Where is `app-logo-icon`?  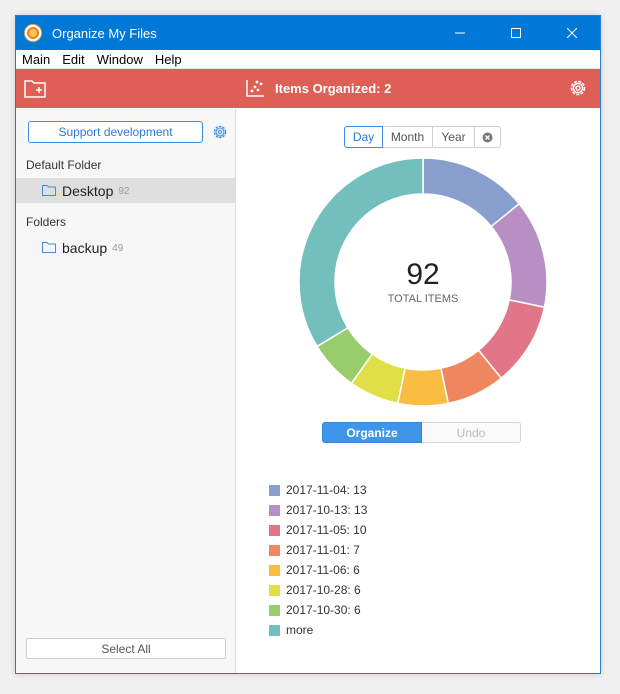 app-logo-icon is located at coordinates (33, 33).